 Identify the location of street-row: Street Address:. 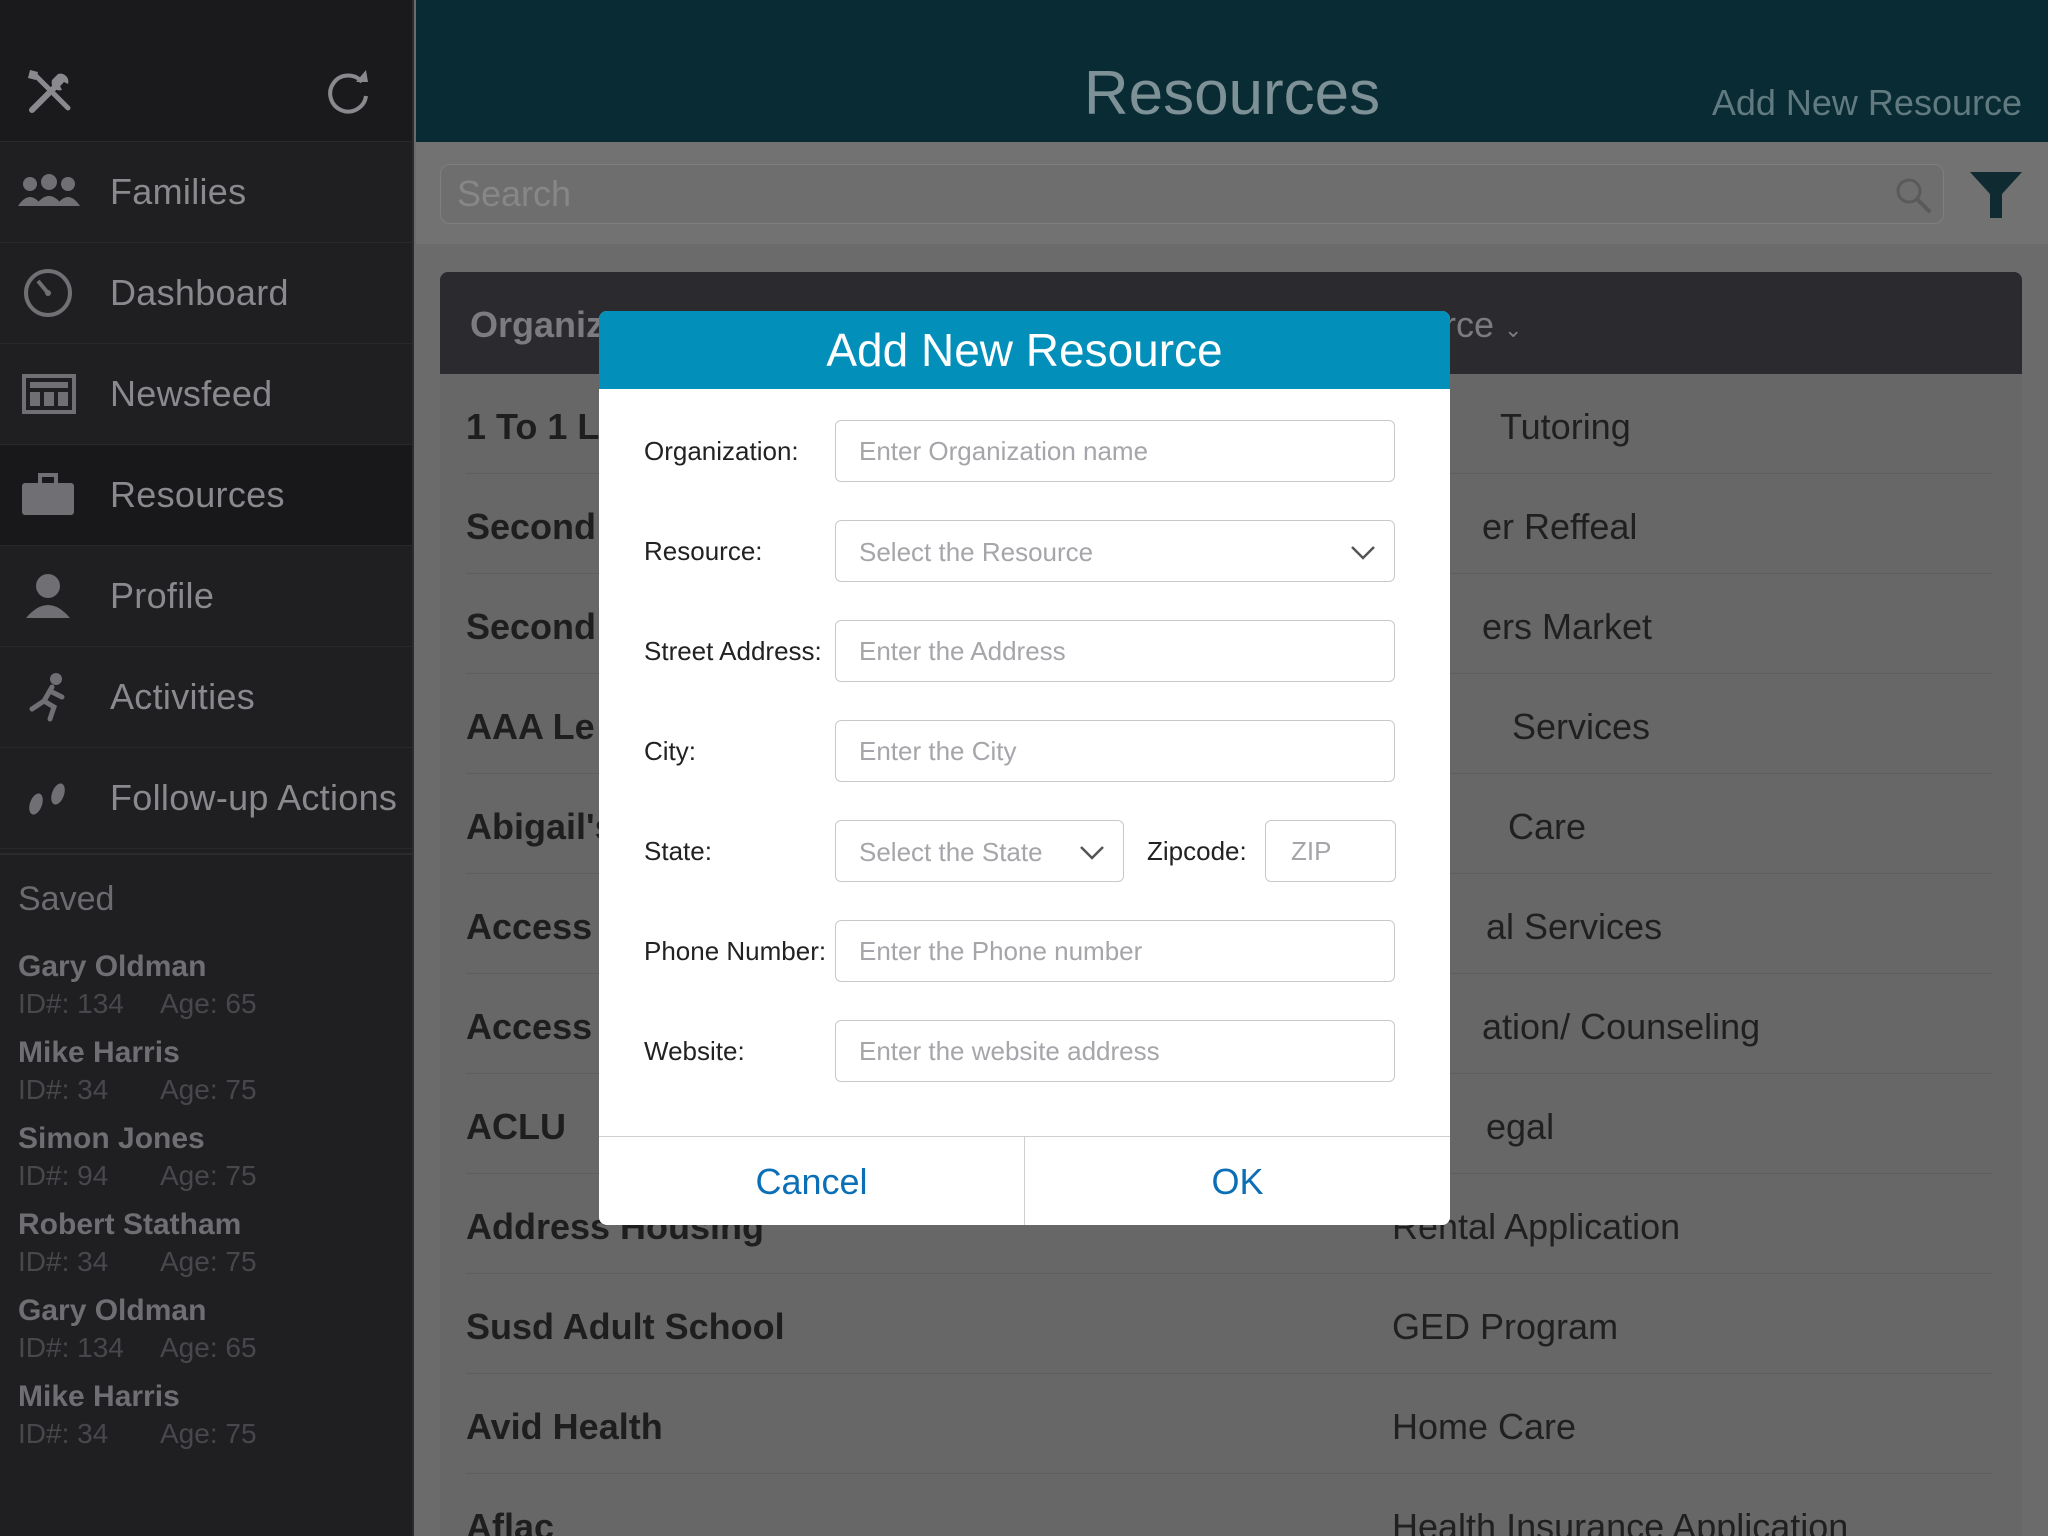
(1024, 651).